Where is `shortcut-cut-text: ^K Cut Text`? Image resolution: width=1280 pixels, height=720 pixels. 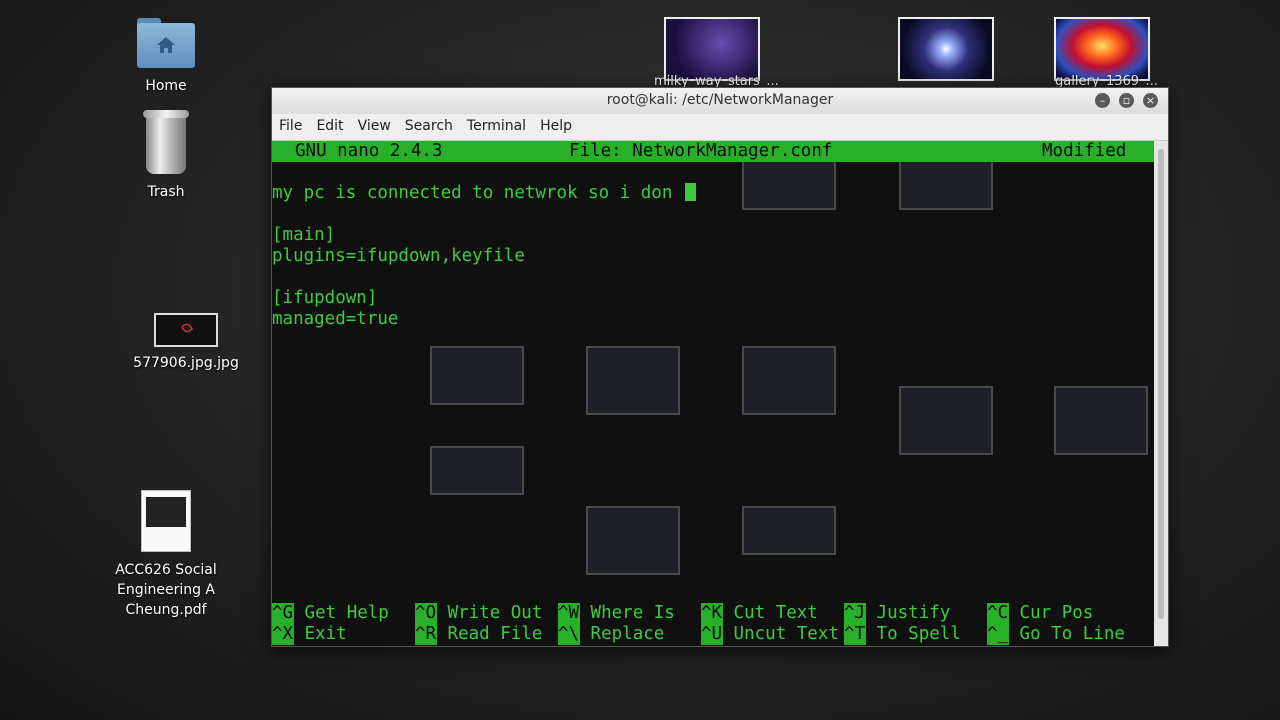
shortcut-cut-text: ^K Cut Text is located at coordinates (759, 613).